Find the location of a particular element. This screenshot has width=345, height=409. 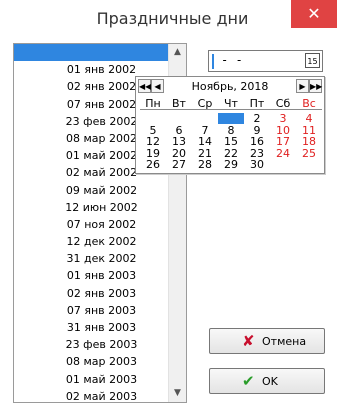

list-item: 31 дек 2002 is located at coordinates (91, 258).